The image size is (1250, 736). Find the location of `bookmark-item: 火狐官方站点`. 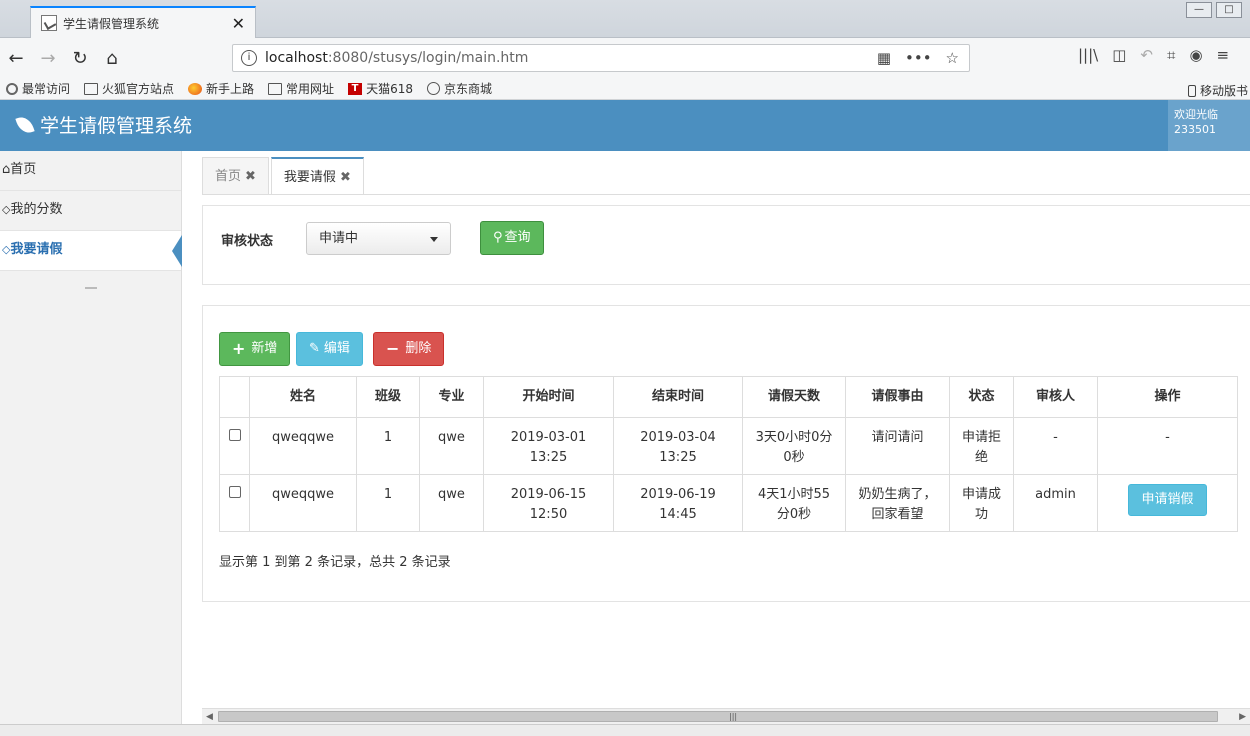

bookmark-item: 火狐官方站点 is located at coordinates (129, 88).